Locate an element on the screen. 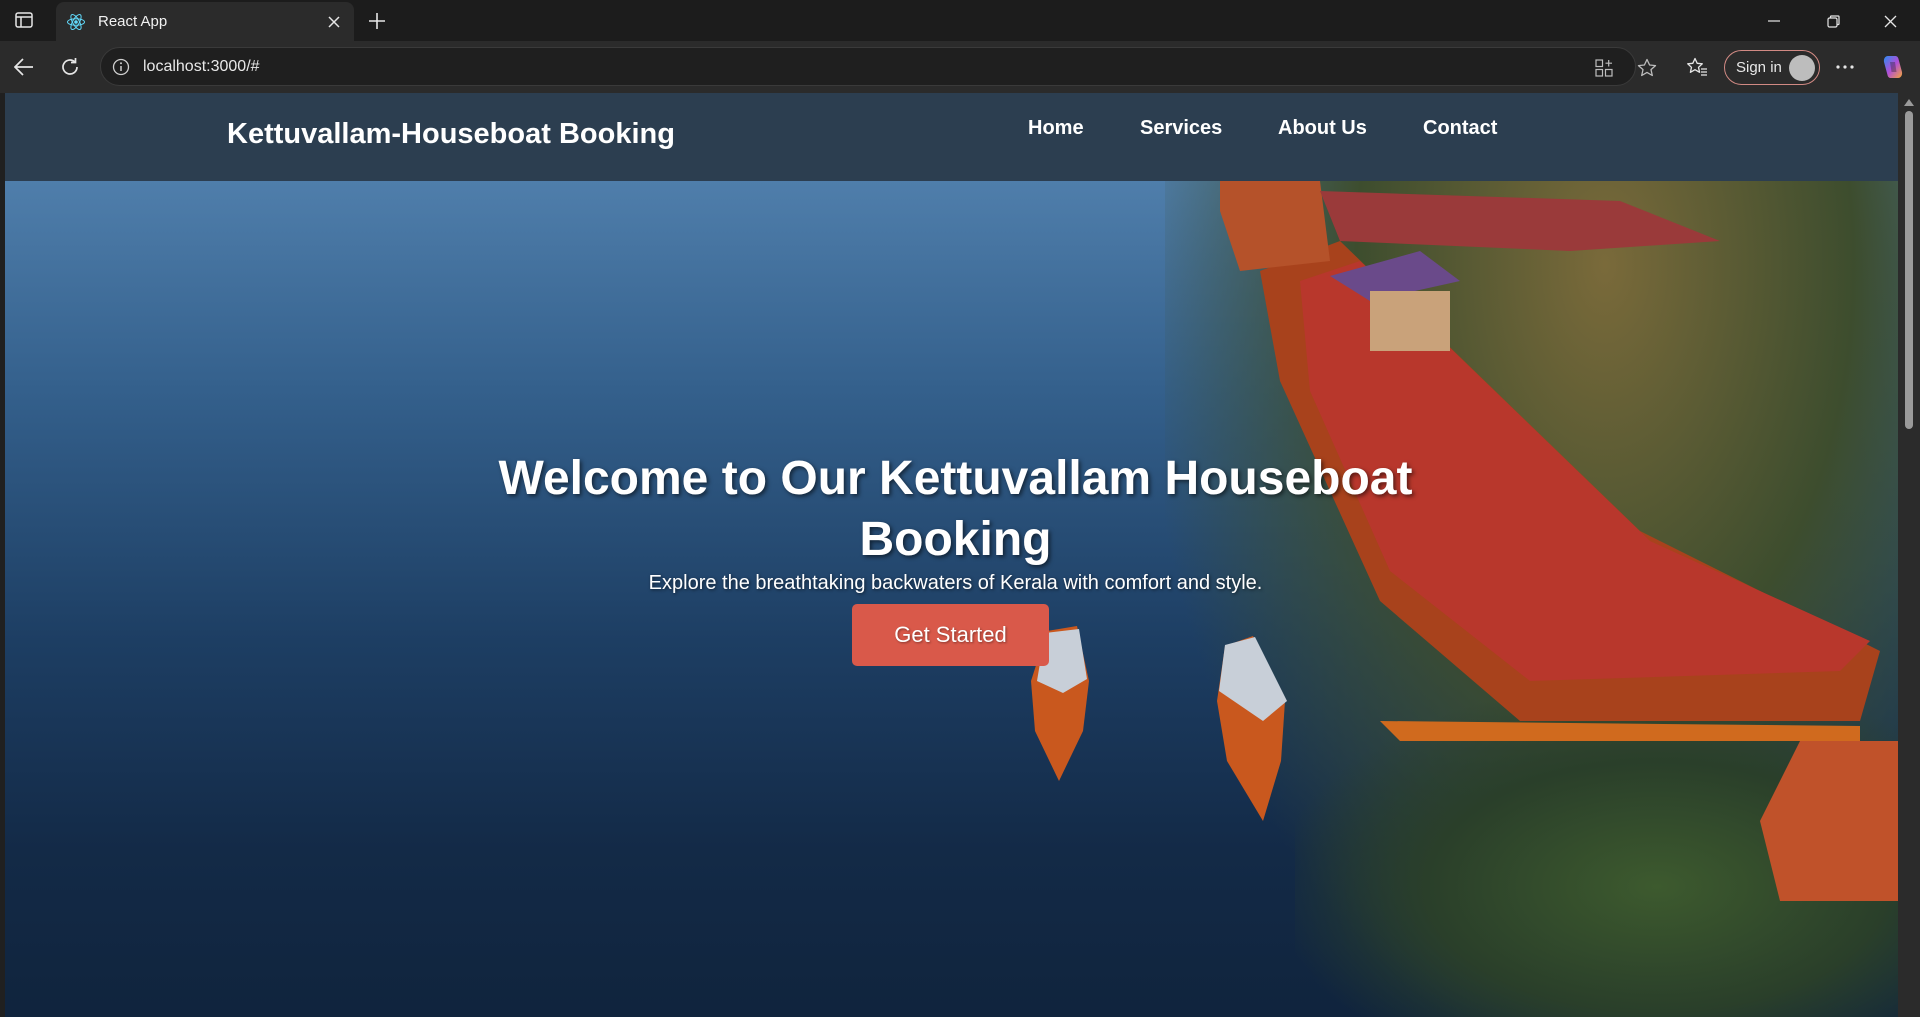 This screenshot has height=1017, width=1920. sidebar-toggle-icon is located at coordinates (24, 20).